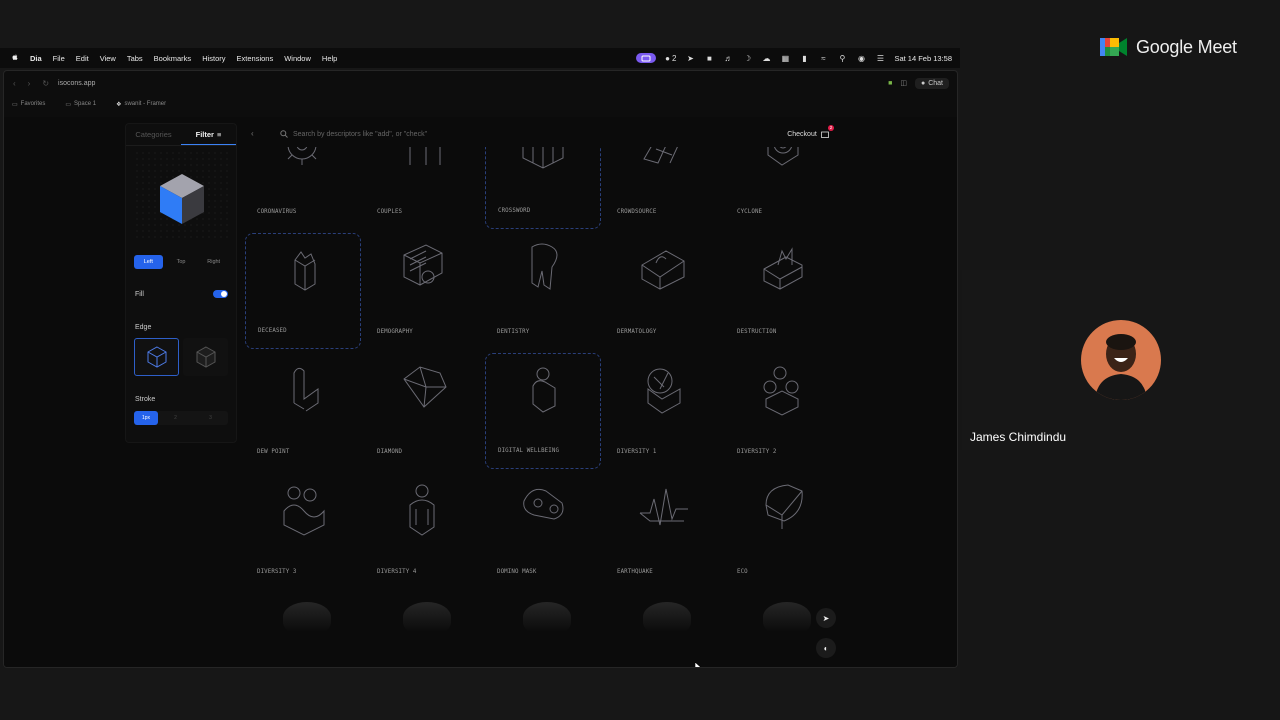 The height and width of the screenshot is (720, 1280). What do you see at coordinates (68, 104) in the screenshot?
I see `folder-icon: ▭` at bounding box center [68, 104].